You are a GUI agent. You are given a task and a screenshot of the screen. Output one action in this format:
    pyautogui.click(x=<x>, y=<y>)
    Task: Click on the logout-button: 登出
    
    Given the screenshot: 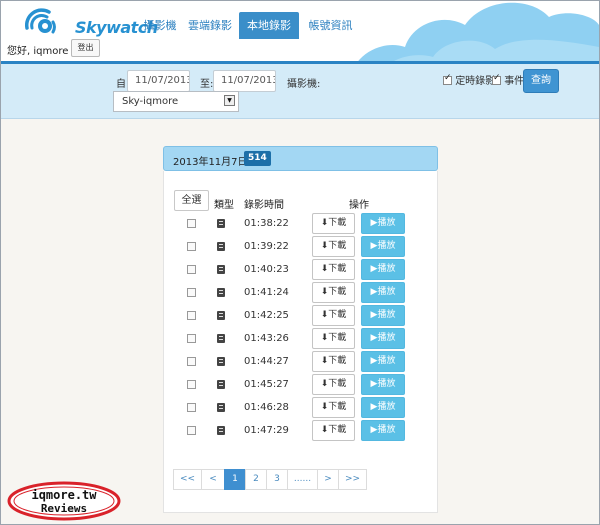 What is the action you would take?
    pyautogui.click(x=85, y=48)
    